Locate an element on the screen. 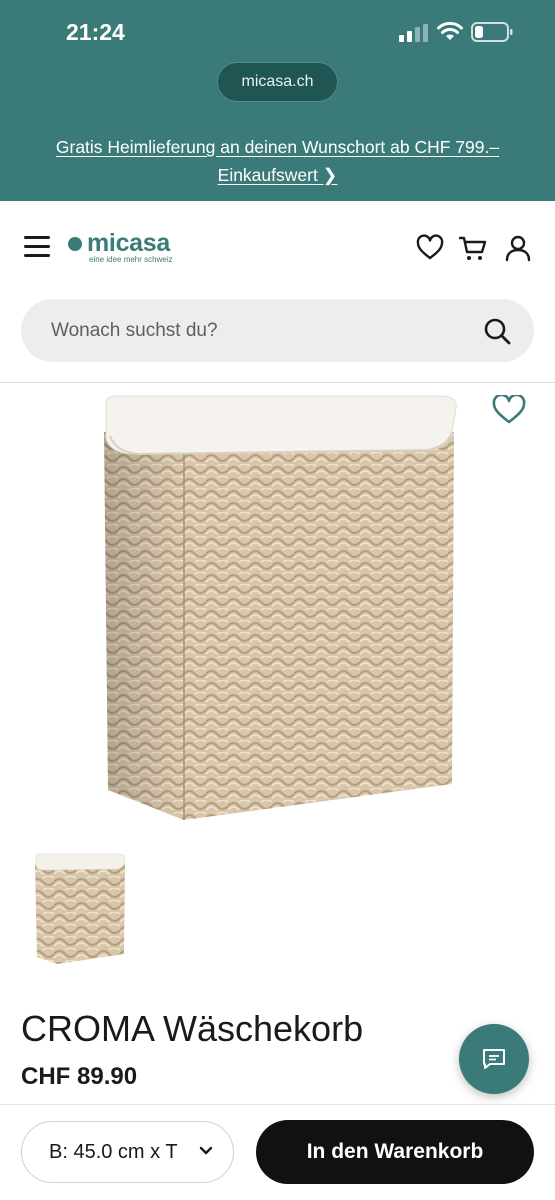 This screenshot has width=555, height=1200. search-bar is located at coordinates (277, 330).